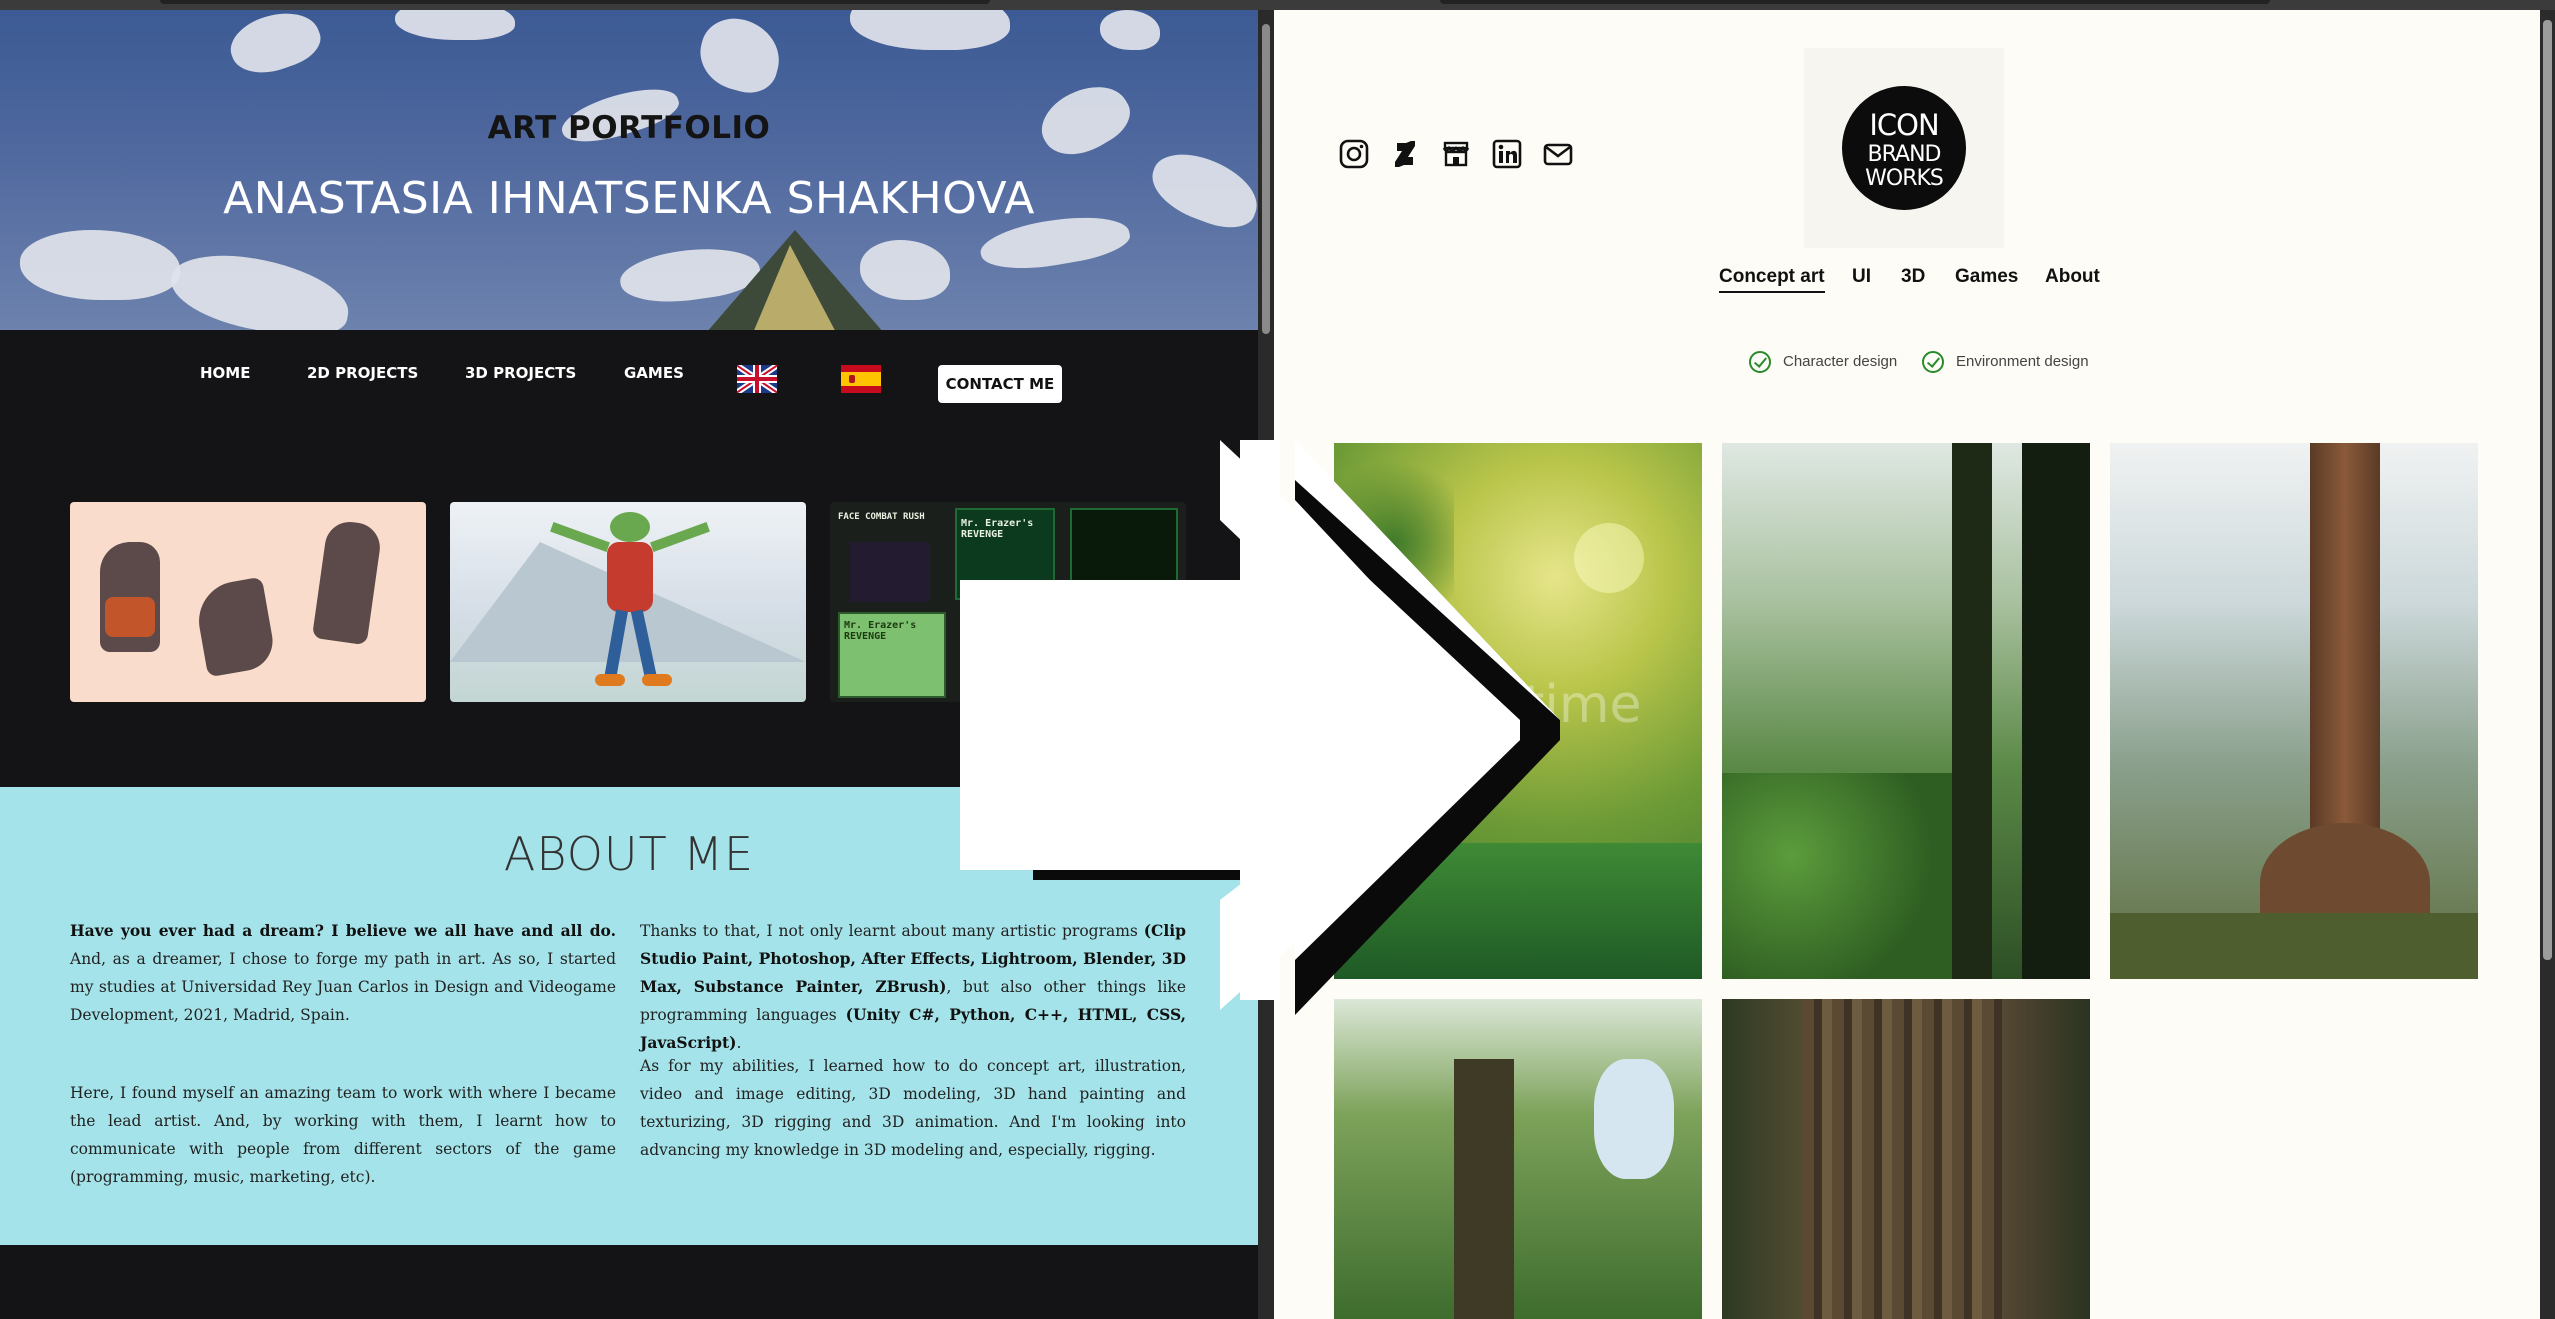 The image size is (2555, 1319). Describe the element at coordinates (1634, 1119) in the screenshot. I see `sky-patch` at that location.